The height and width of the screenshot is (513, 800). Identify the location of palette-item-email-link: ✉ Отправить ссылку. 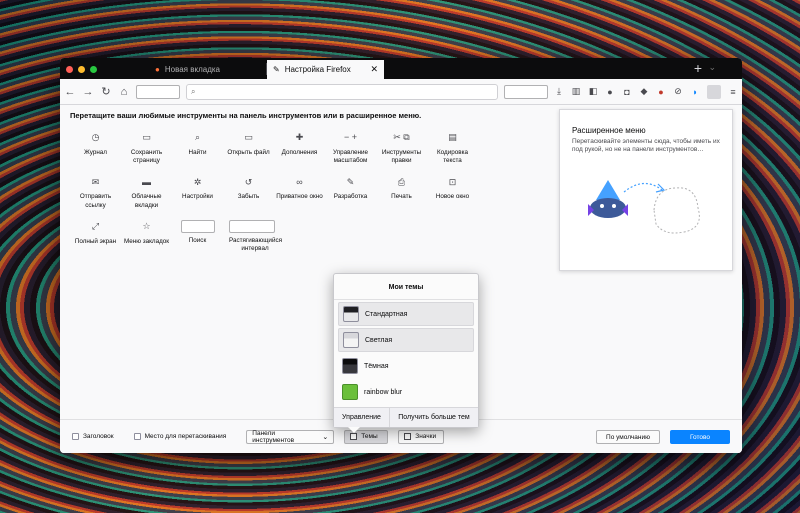
(95, 192).